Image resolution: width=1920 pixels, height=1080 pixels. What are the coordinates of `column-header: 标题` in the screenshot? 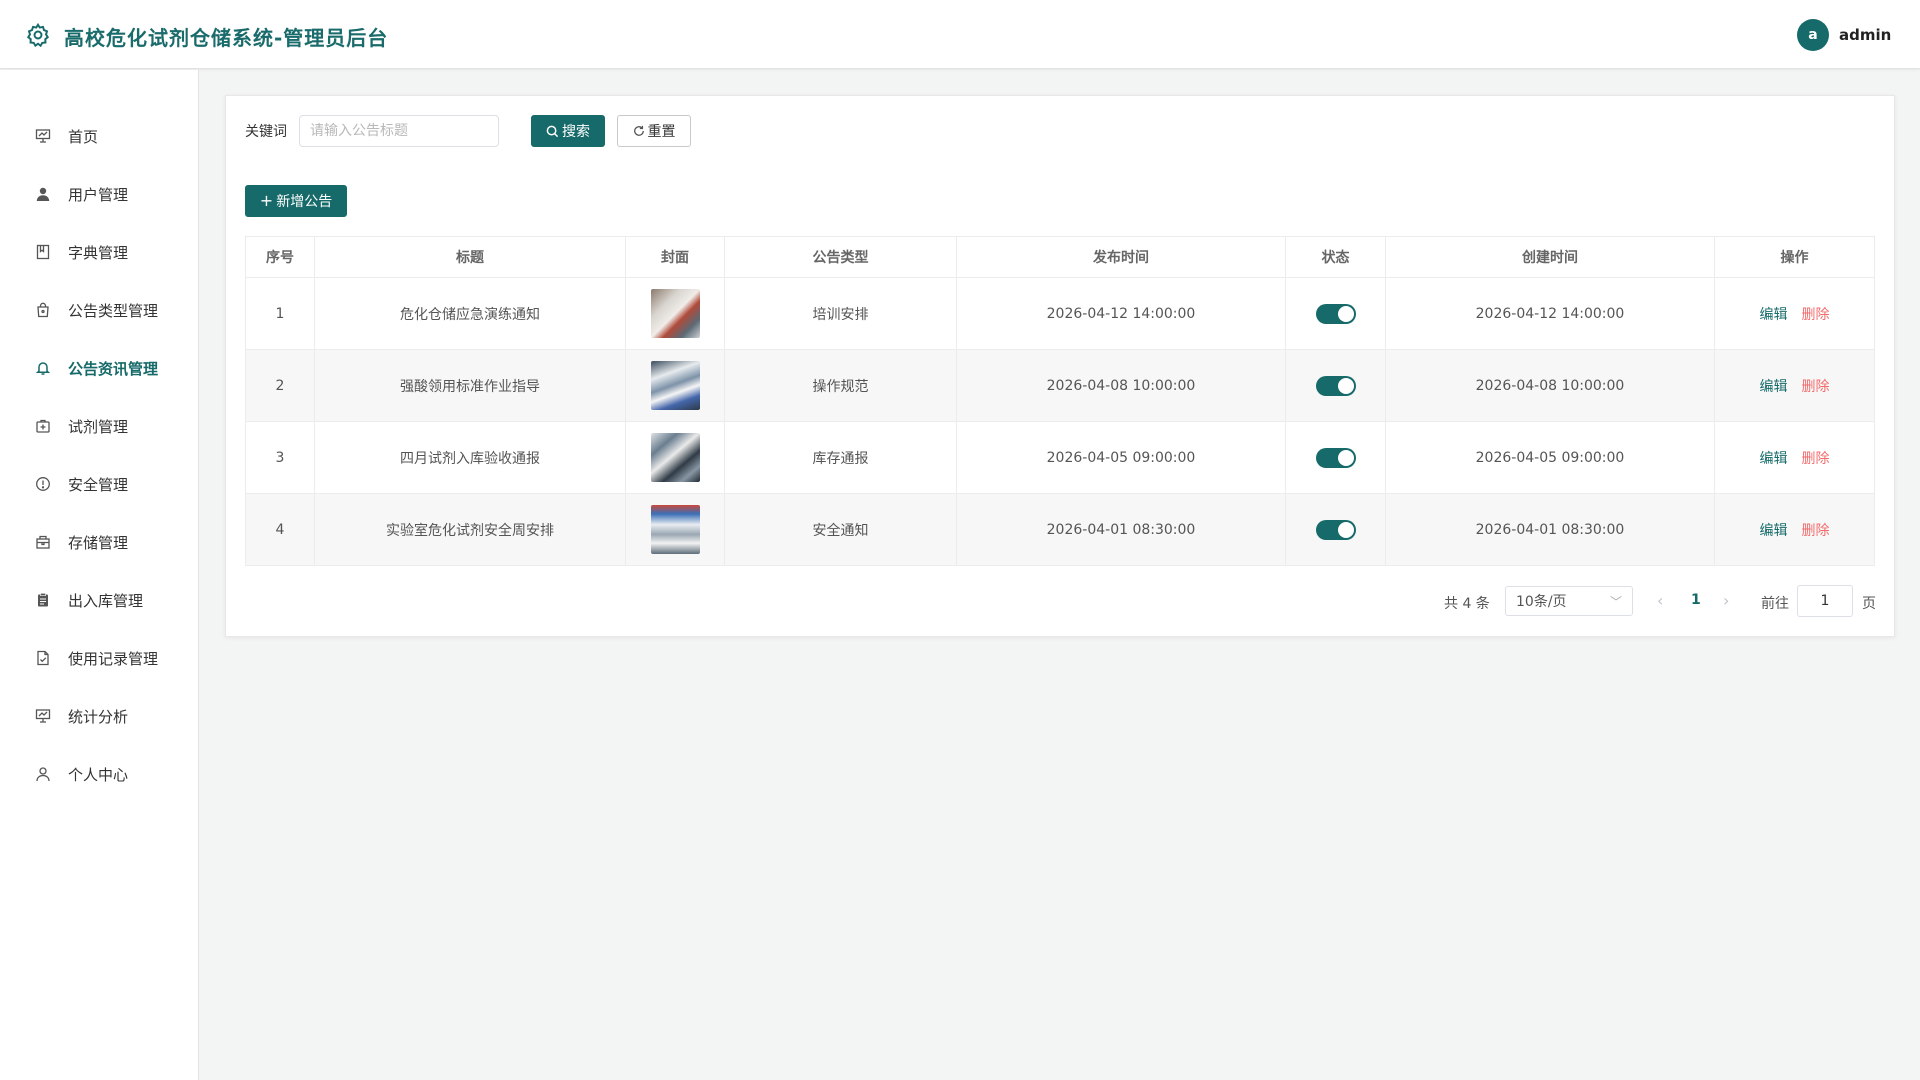 It's located at (470, 257).